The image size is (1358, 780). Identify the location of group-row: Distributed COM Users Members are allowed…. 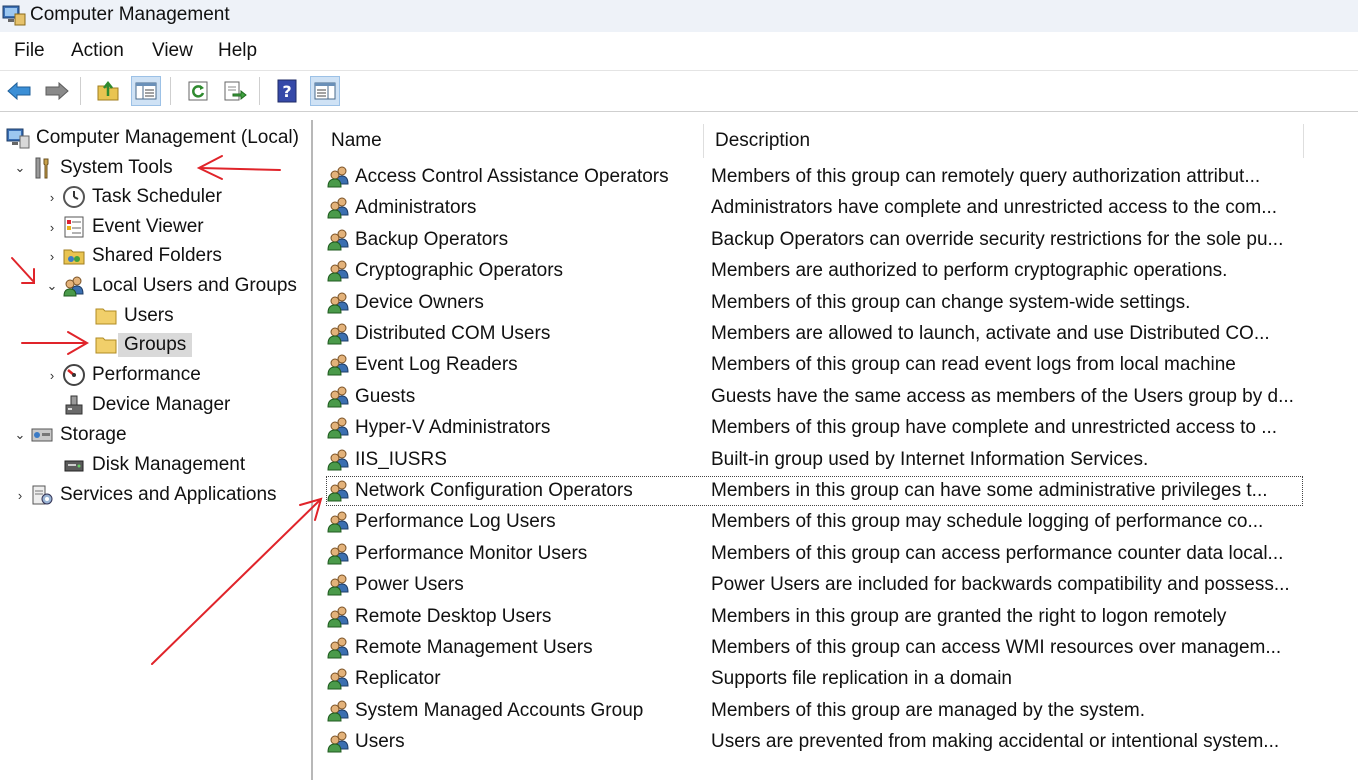
(814, 334).